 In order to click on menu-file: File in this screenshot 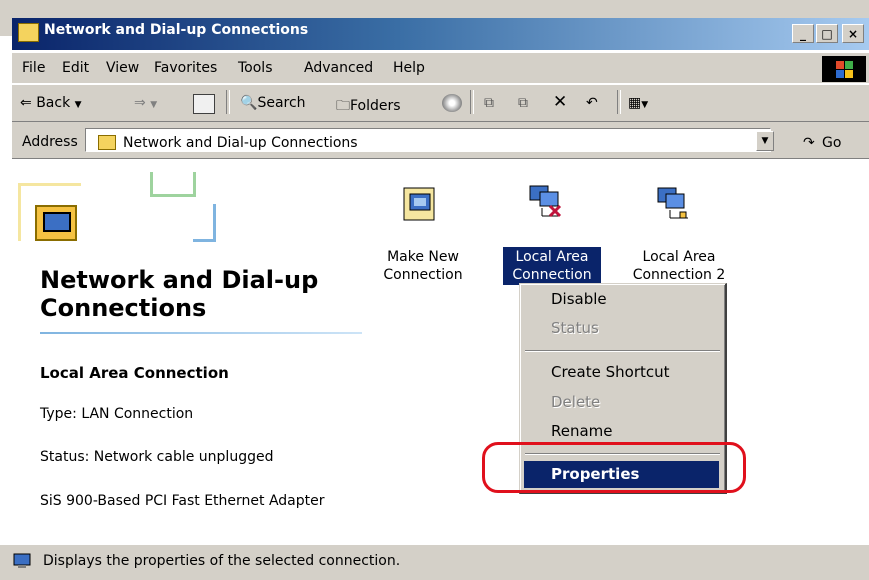, I will do `click(33, 68)`.